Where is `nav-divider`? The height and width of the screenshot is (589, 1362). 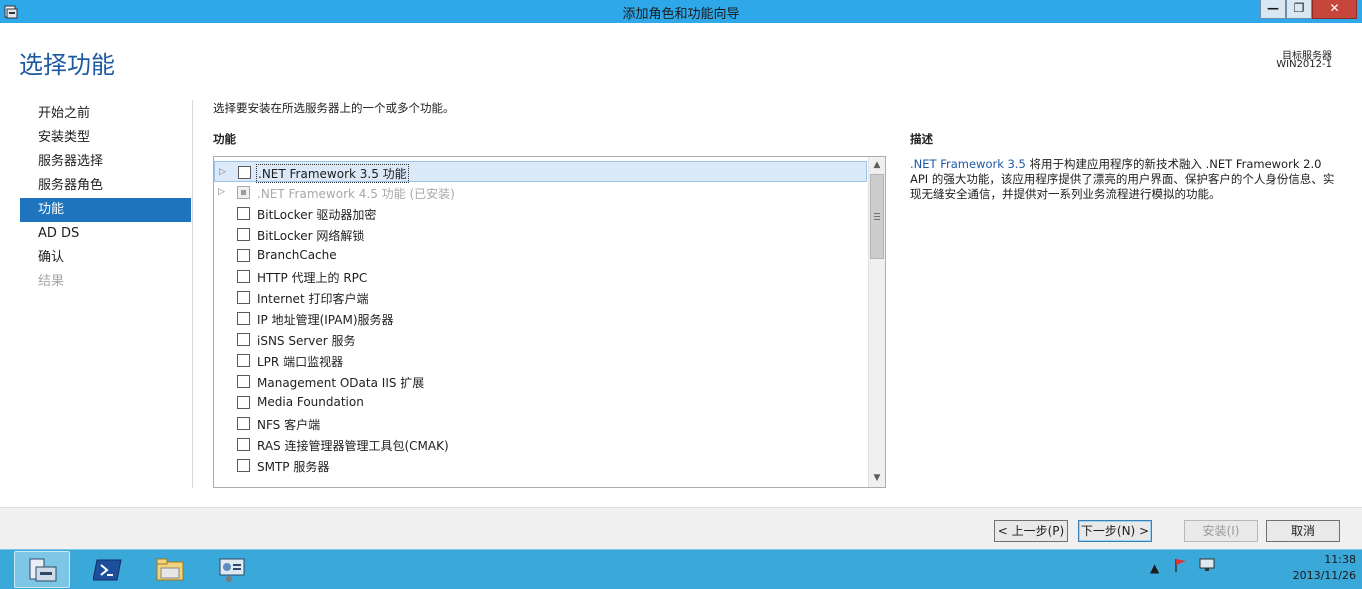
nav-divider is located at coordinates (192, 294).